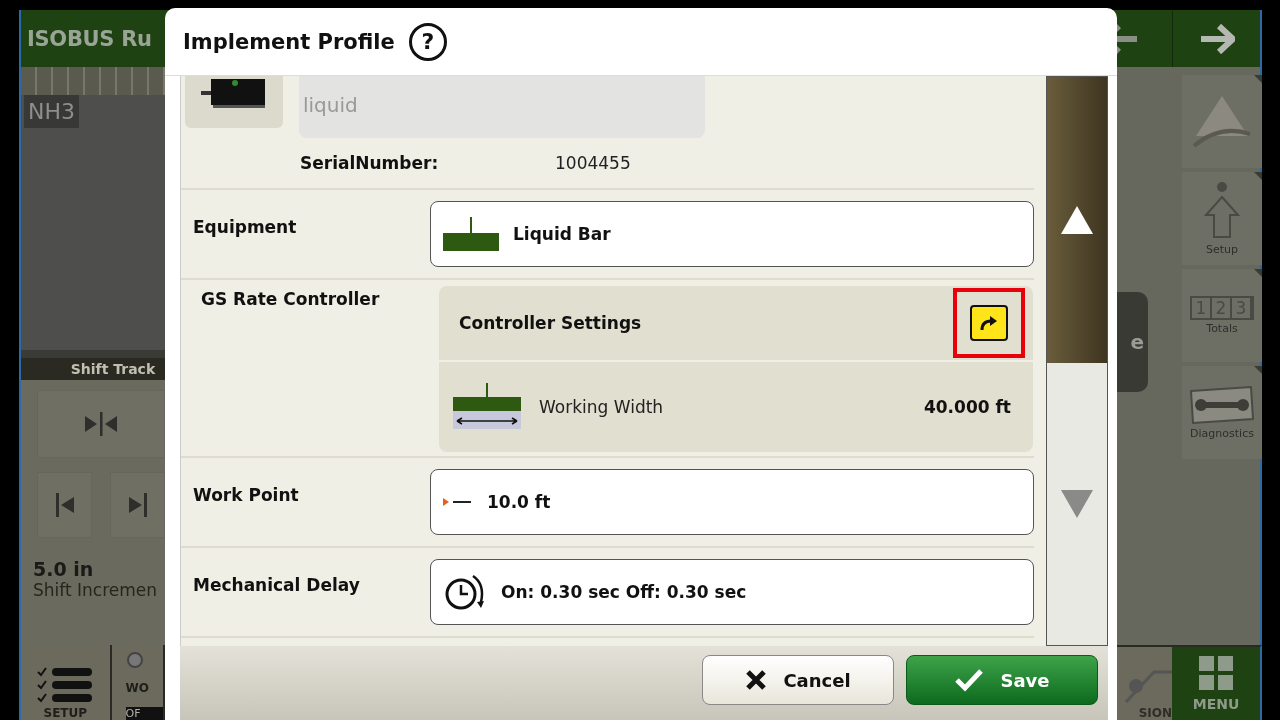 The height and width of the screenshot is (720, 1280). I want to click on tab-label: SETUP, so click(65, 713).